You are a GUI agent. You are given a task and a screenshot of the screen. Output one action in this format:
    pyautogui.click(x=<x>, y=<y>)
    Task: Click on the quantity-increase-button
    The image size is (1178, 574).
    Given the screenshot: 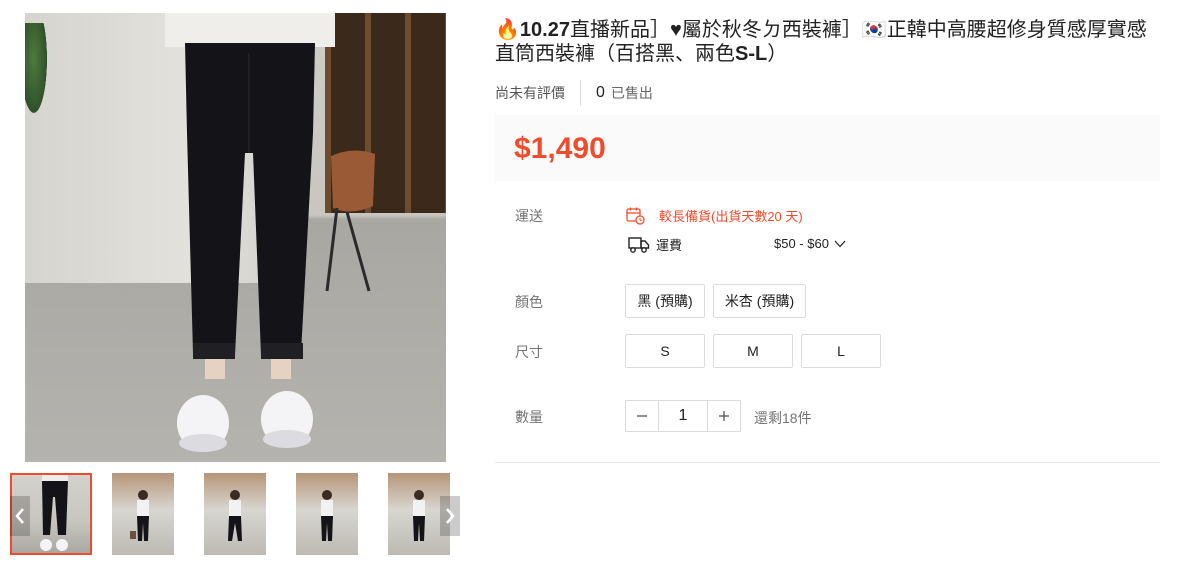 What is the action you would take?
    pyautogui.click(x=724, y=416)
    